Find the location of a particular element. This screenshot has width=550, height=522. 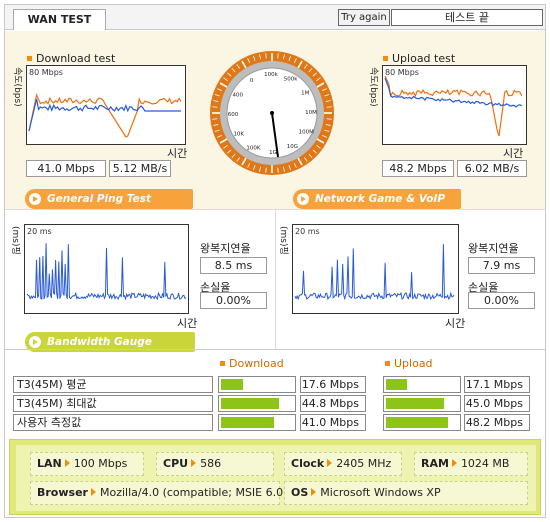

download-bar-value: 41.0 Mbps is located at coordinates (333, 422).